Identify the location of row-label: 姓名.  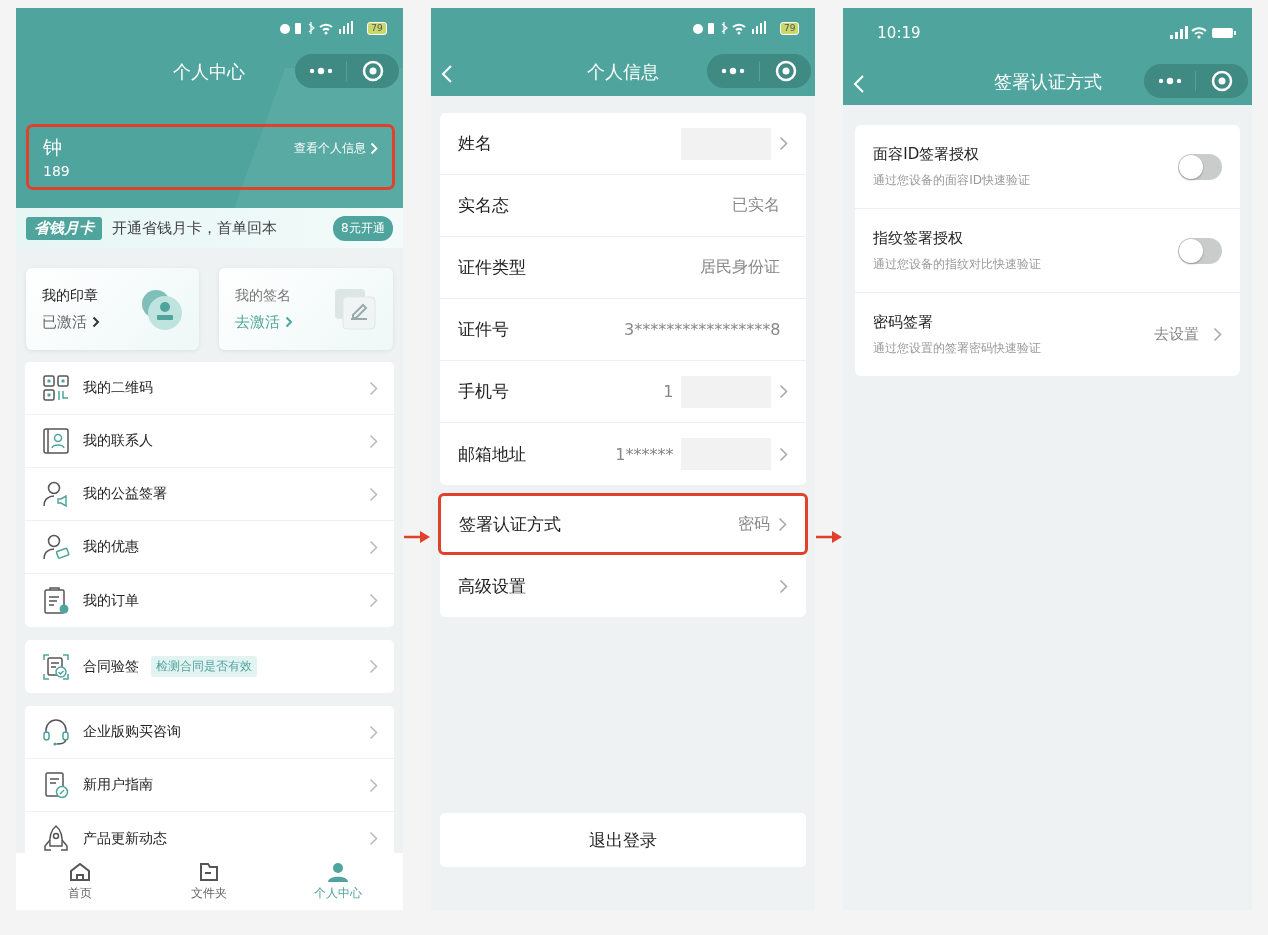
(474, 143).